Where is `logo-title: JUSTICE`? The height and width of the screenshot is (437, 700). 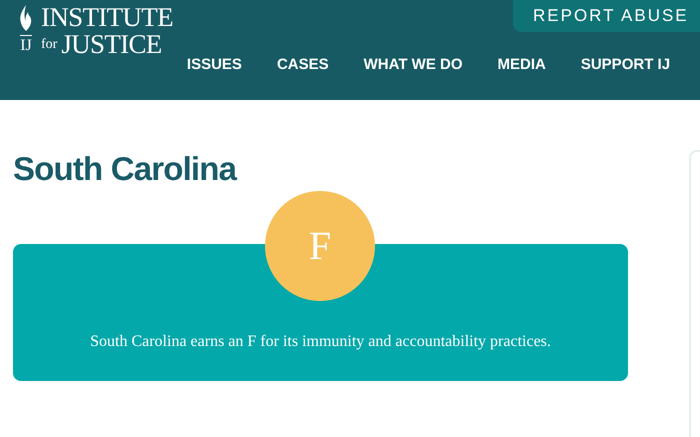 logo-title: JUSTICE is located at coordinates (111, 44).